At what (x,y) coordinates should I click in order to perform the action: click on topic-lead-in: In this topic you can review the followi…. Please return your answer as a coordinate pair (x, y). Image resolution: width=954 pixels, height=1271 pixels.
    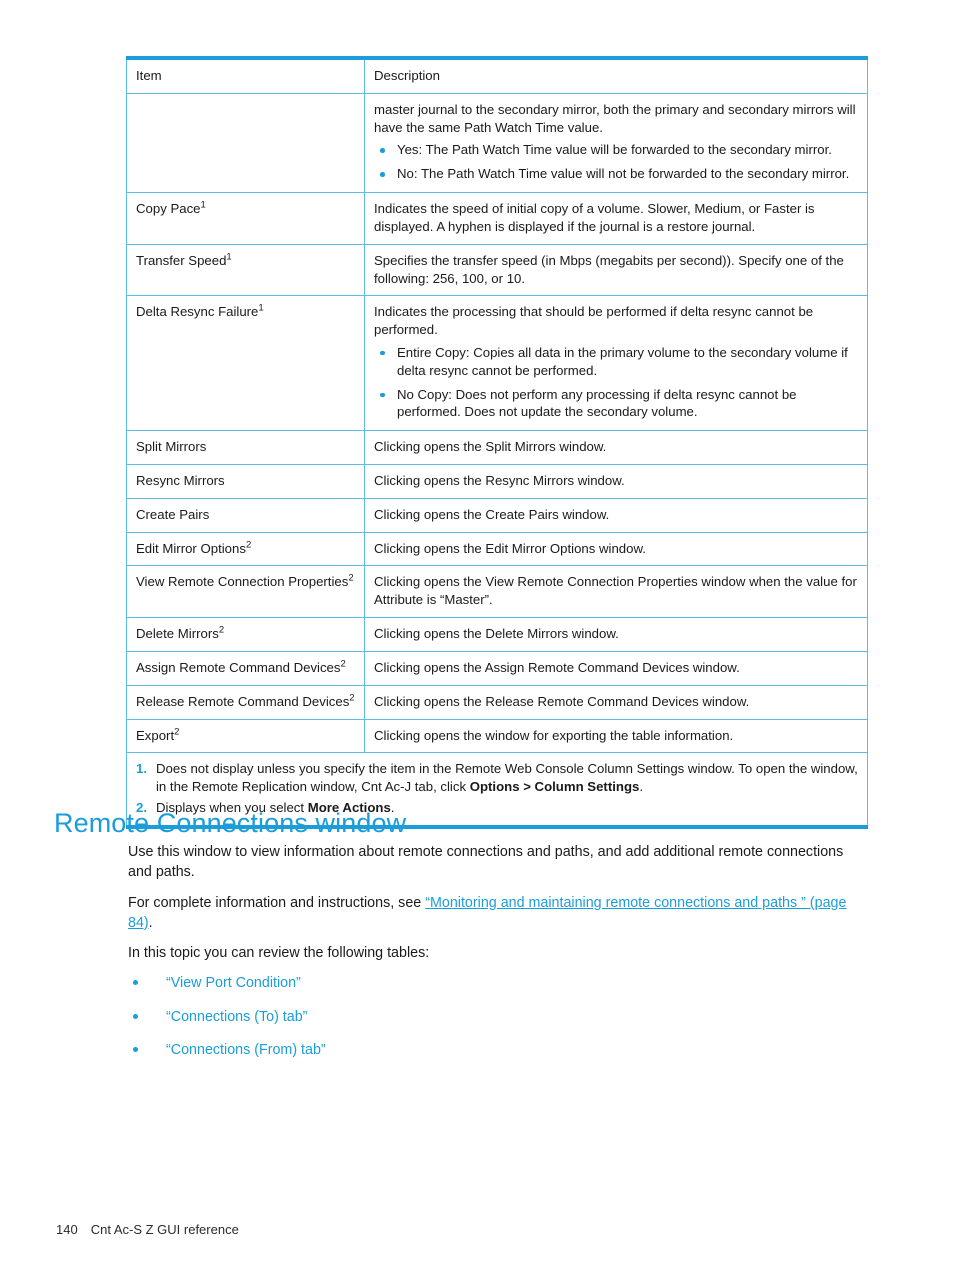
    Looking at the image, I should click on (279, 953).